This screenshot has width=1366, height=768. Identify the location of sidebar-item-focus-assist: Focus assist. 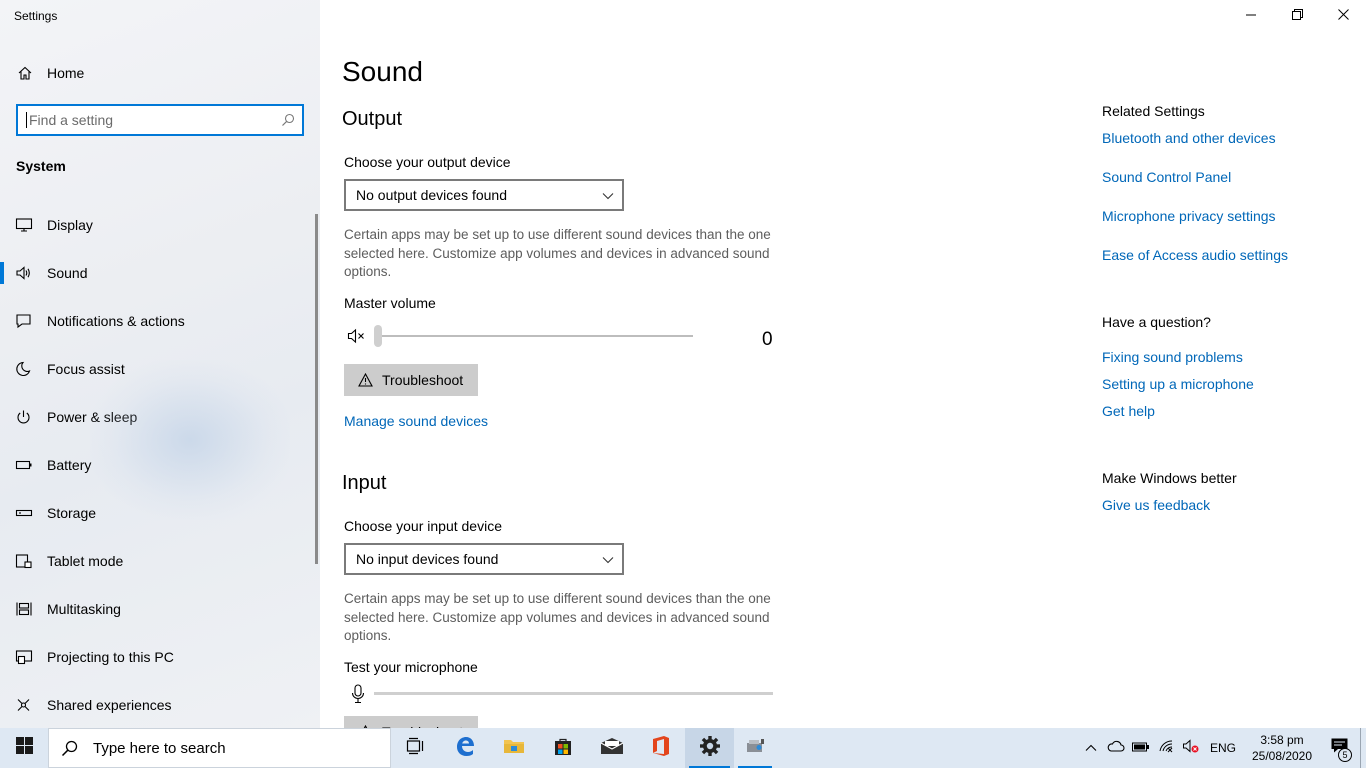
(160, 369).